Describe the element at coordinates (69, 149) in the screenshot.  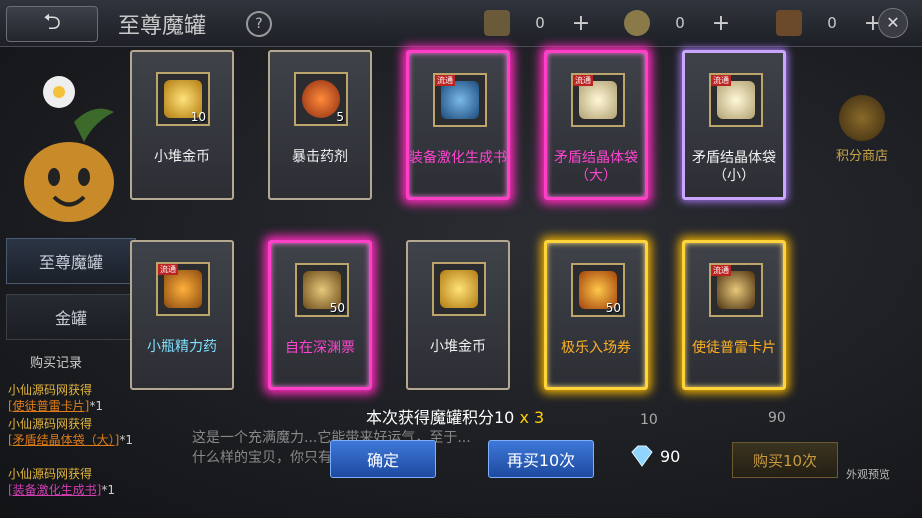
I see `flower-pot-mascot-icon` at that location.